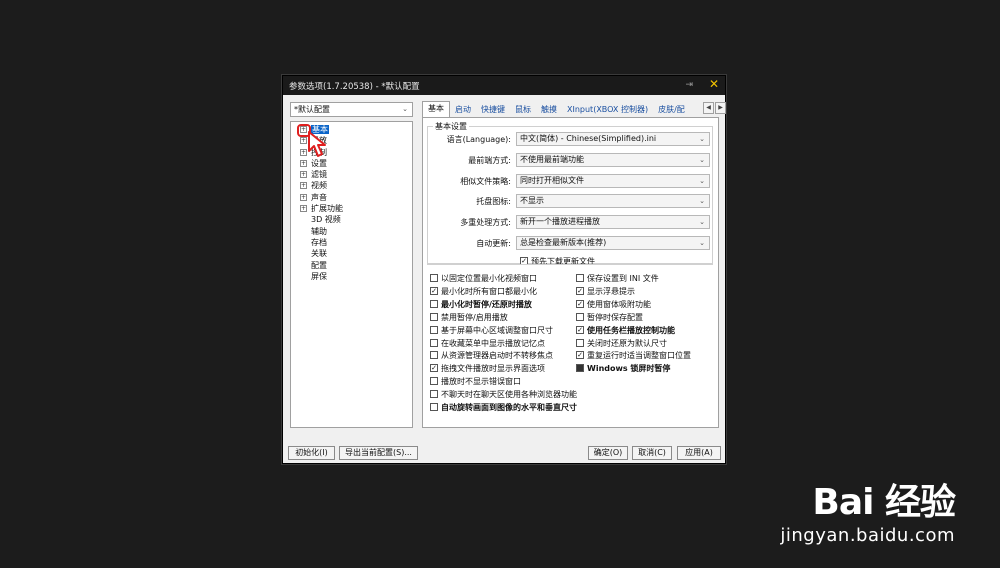  I want to click on option-checkbox: 从资源管理器启动时不转移焦点, so click(491, 355).